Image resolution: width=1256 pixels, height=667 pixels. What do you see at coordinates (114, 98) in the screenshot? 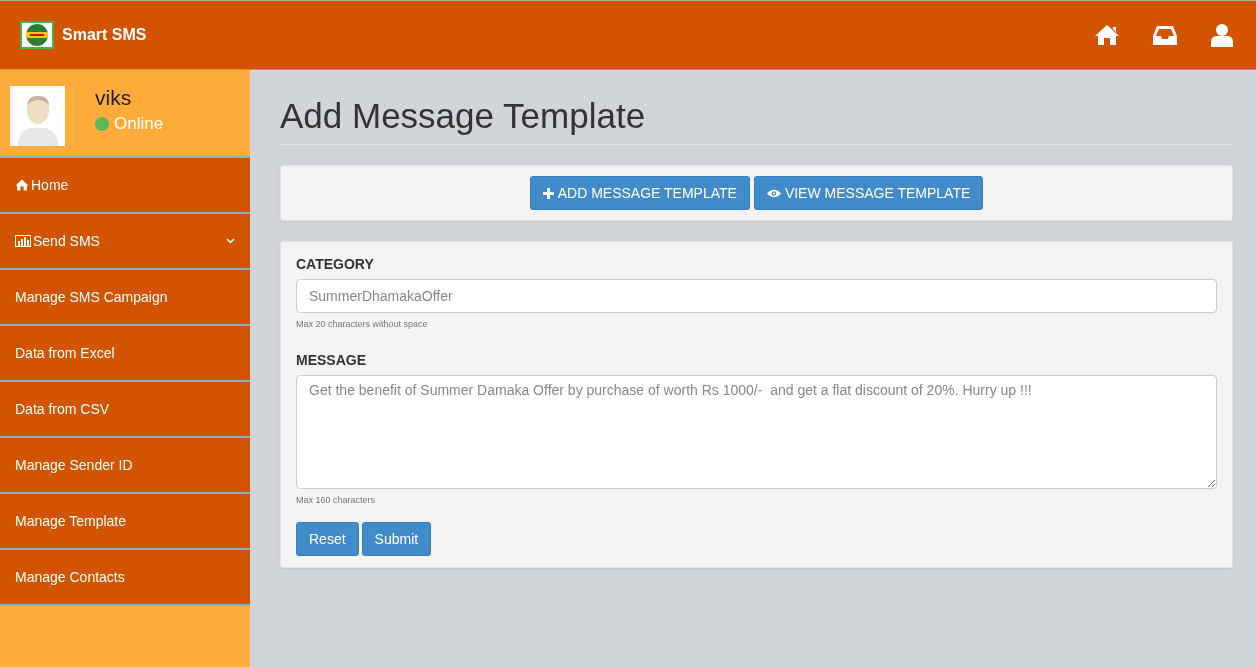
I see `user-name: viks` at bounding box center [114, 98].